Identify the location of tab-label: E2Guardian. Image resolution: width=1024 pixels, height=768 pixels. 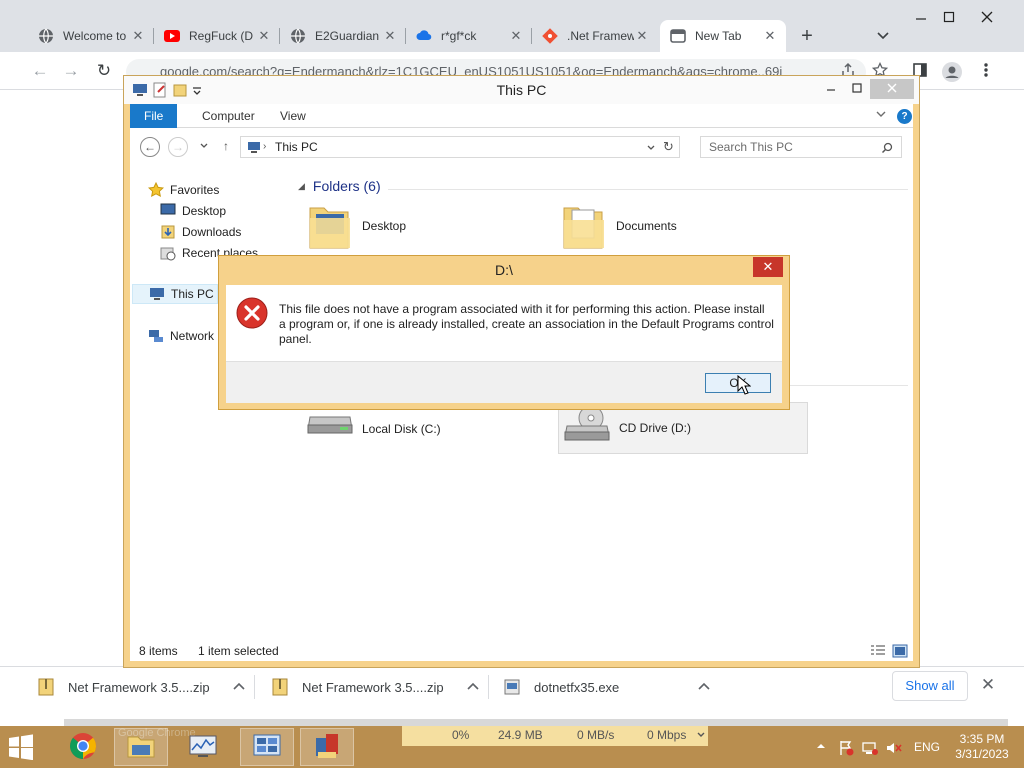
(347, 36).